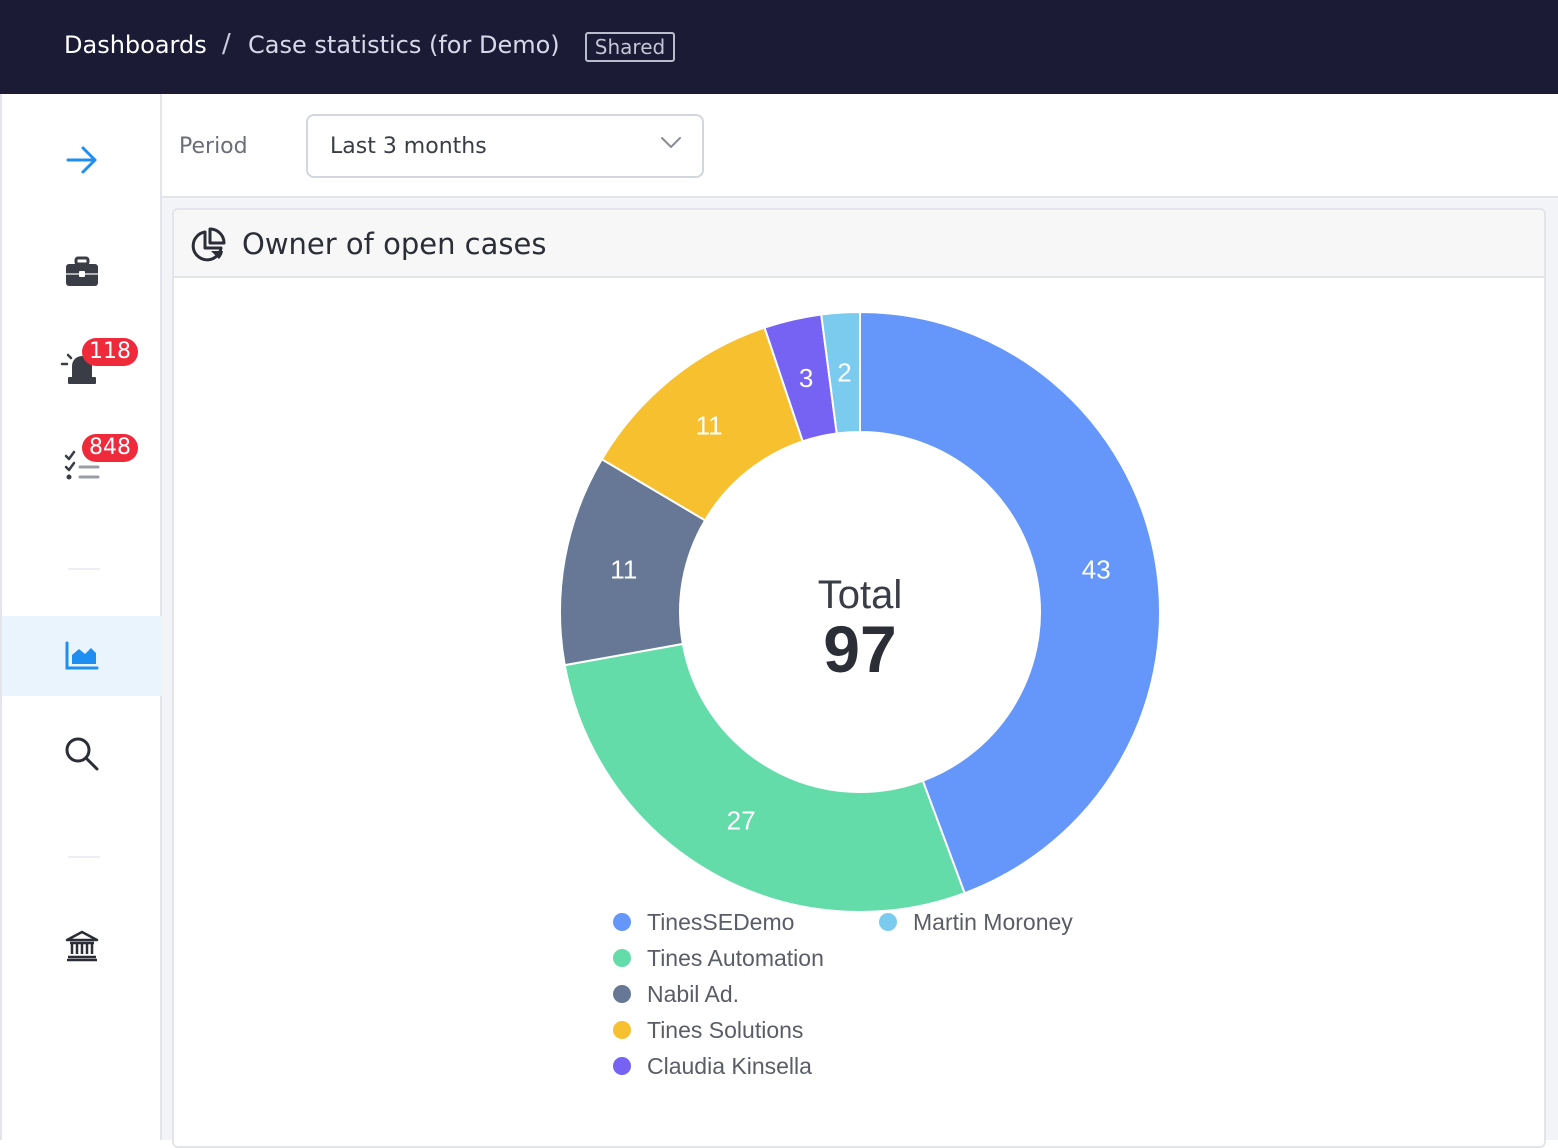 The width and height of the screenshot is (1558, 1148). I want to click on legend-label: Martin Moroney, so click(993, 922).